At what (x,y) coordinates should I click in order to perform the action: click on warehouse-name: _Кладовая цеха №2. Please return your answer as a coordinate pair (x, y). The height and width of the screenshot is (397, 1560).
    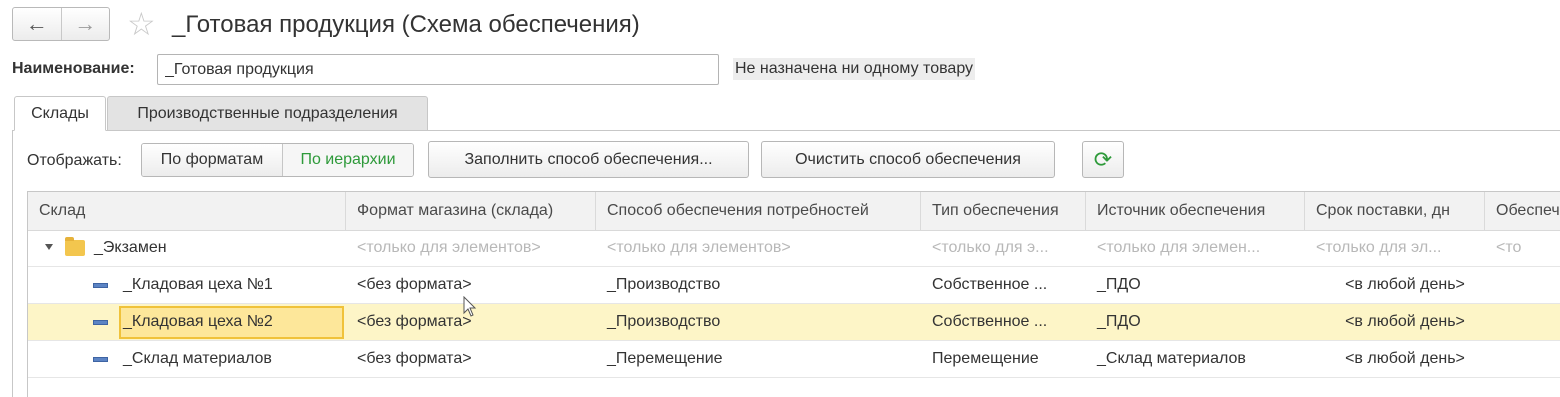
    Looking at the image, I should click on (198, 321).